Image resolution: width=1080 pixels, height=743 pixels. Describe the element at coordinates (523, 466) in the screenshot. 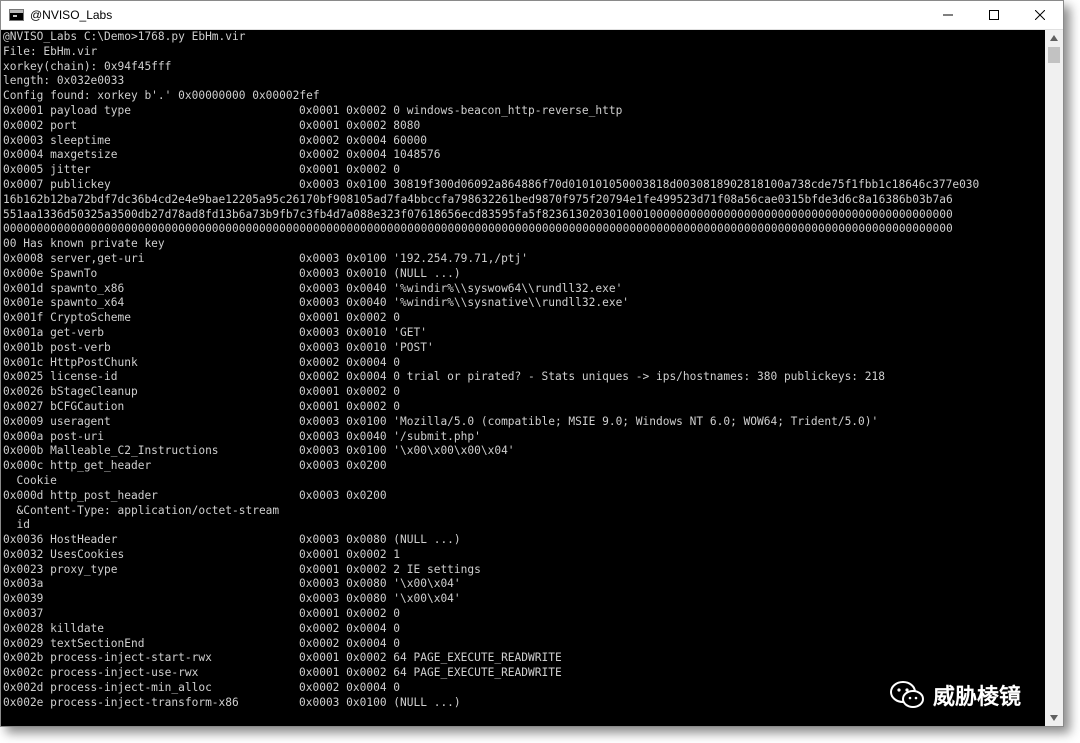

I see `config-entry: 0x000c http_get_header 0x0003 0x0200` at that location.